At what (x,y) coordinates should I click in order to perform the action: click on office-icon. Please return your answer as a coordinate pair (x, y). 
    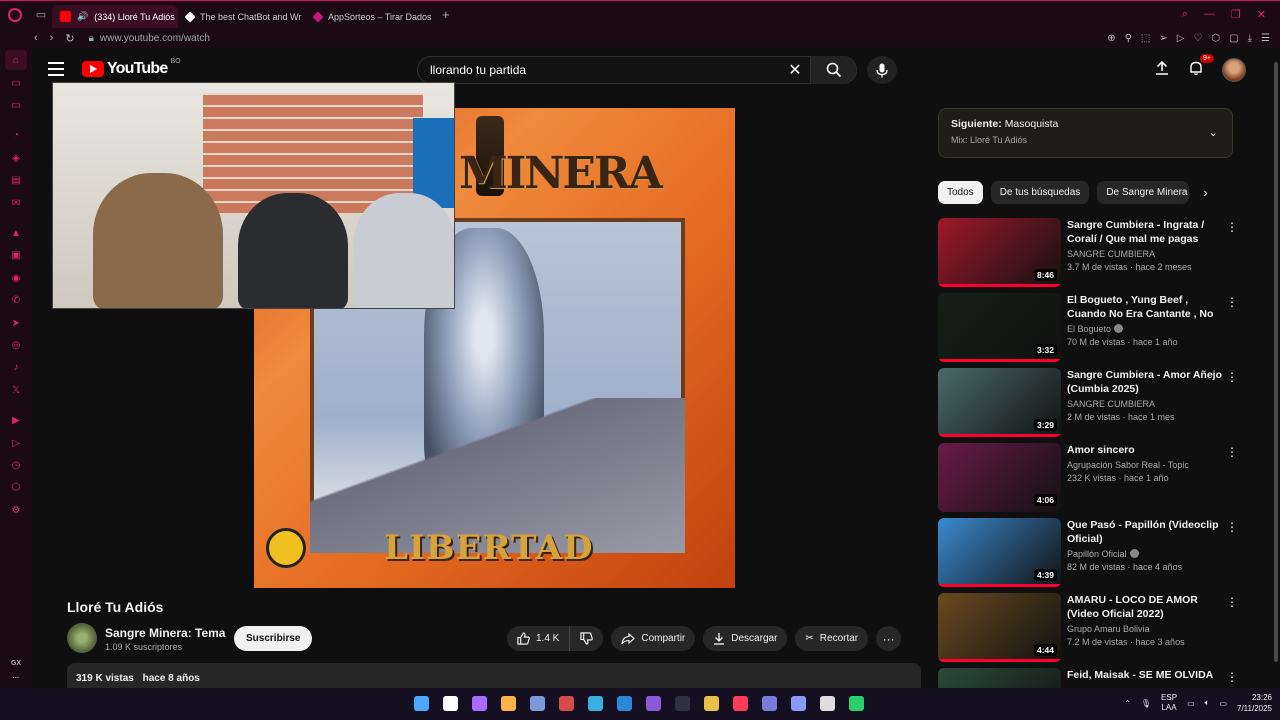
    Looking at the image, I should click on (566, 703).